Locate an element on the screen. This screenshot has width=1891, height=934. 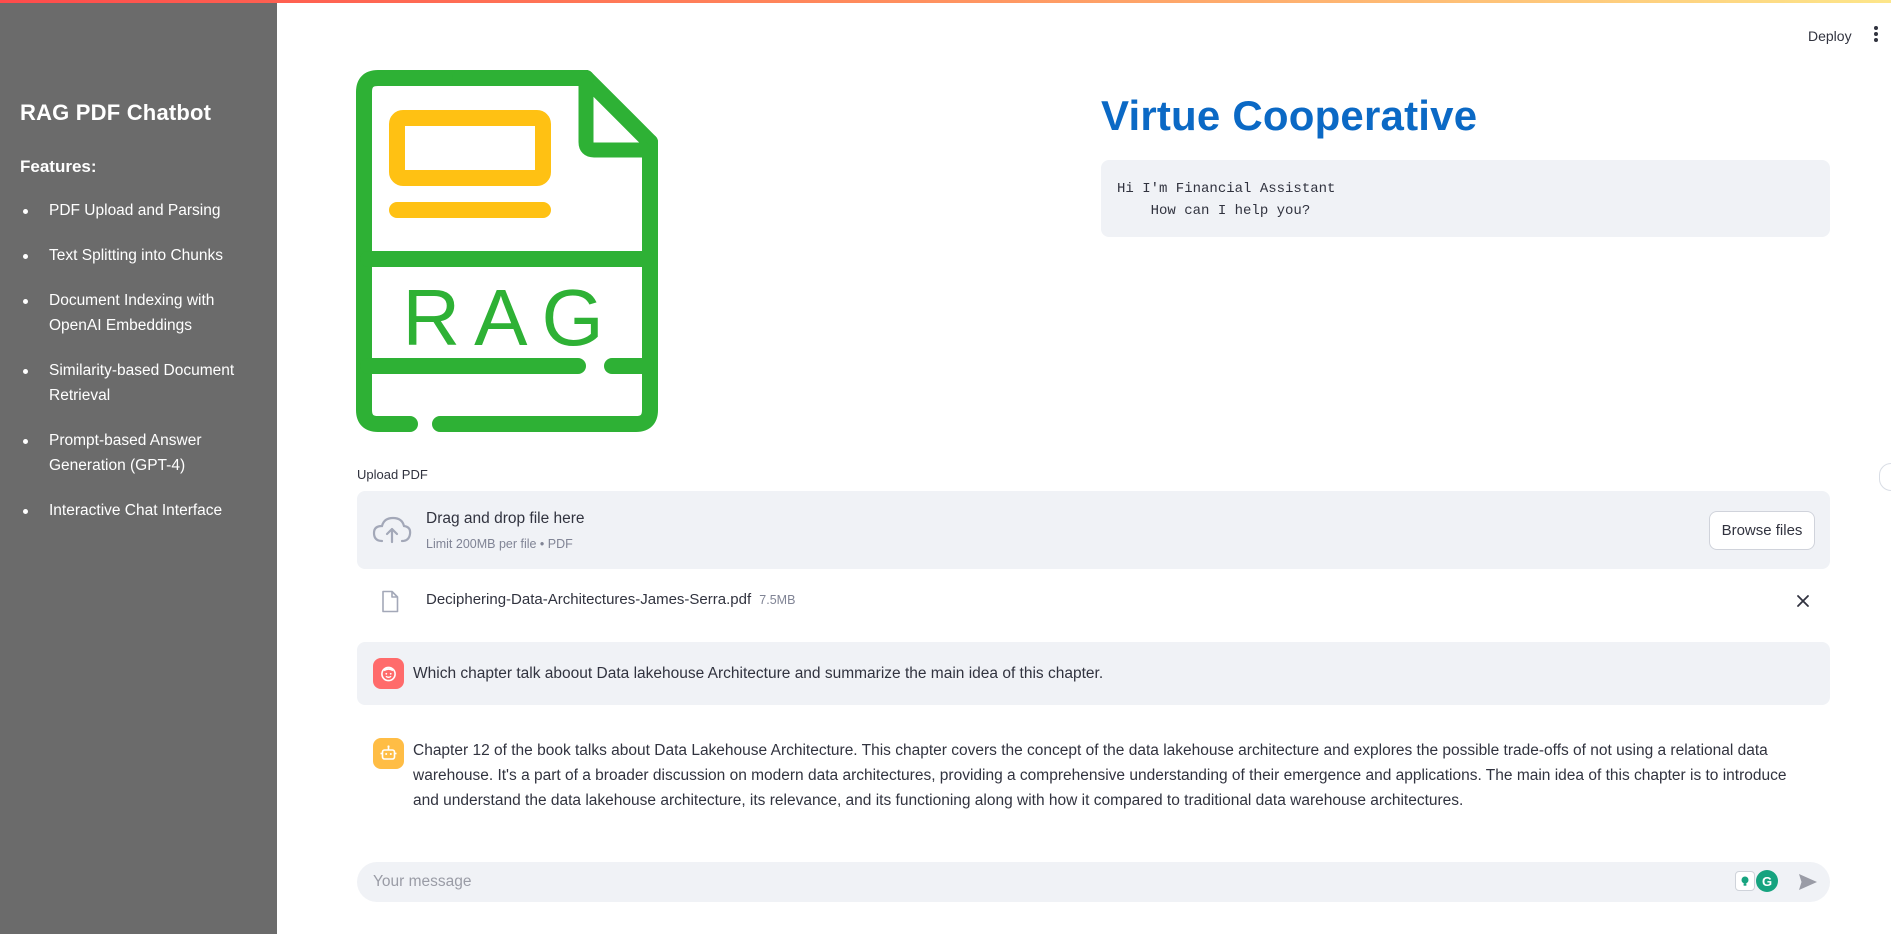
dropzone-limit: Limit 200MB per file • PDF is located at coordinates (499, 544).